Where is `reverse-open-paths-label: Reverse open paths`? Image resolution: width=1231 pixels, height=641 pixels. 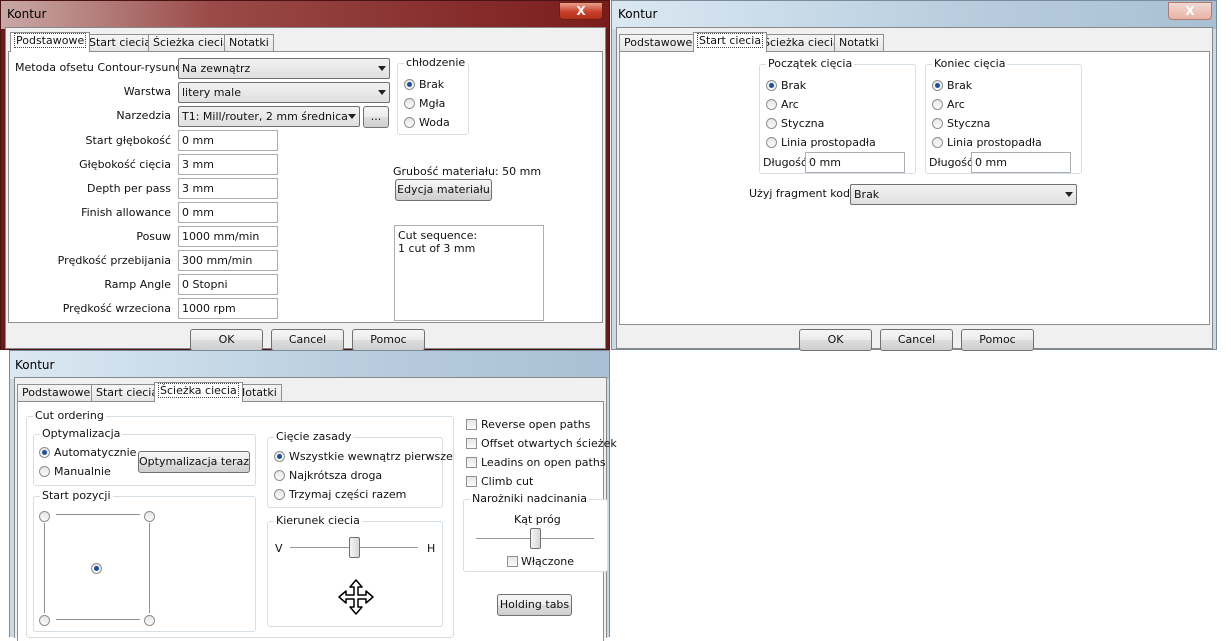
reverse-open-paths-label: Reverse open paths is located at coordinates (535, 424).